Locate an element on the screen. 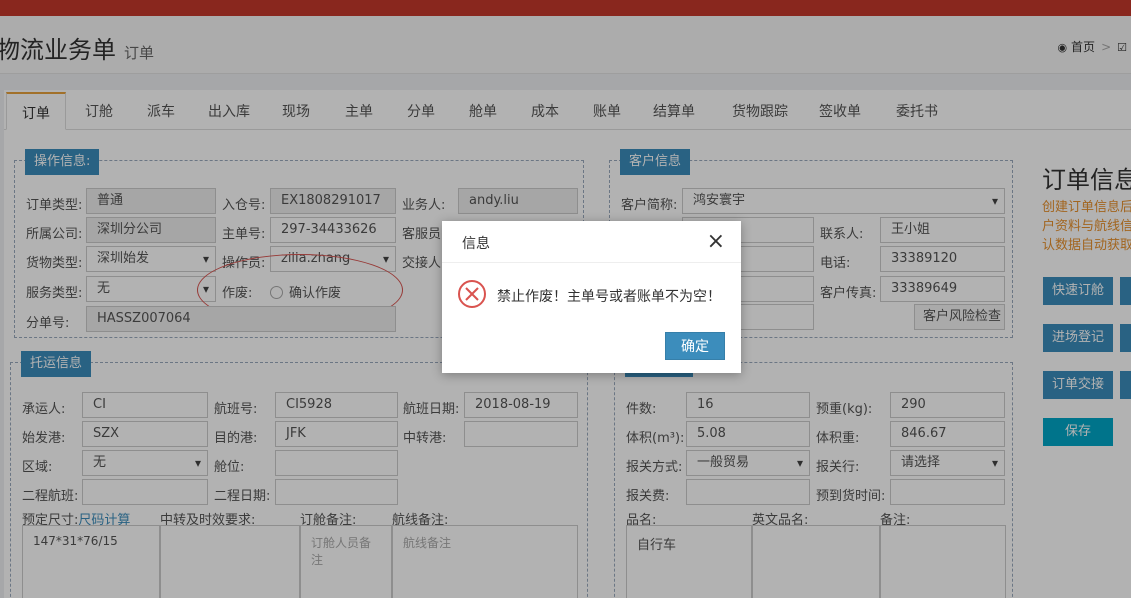 This screenshot has width=1131, height=598. dialog-title: 信息 is located at coordinates (476, 244).